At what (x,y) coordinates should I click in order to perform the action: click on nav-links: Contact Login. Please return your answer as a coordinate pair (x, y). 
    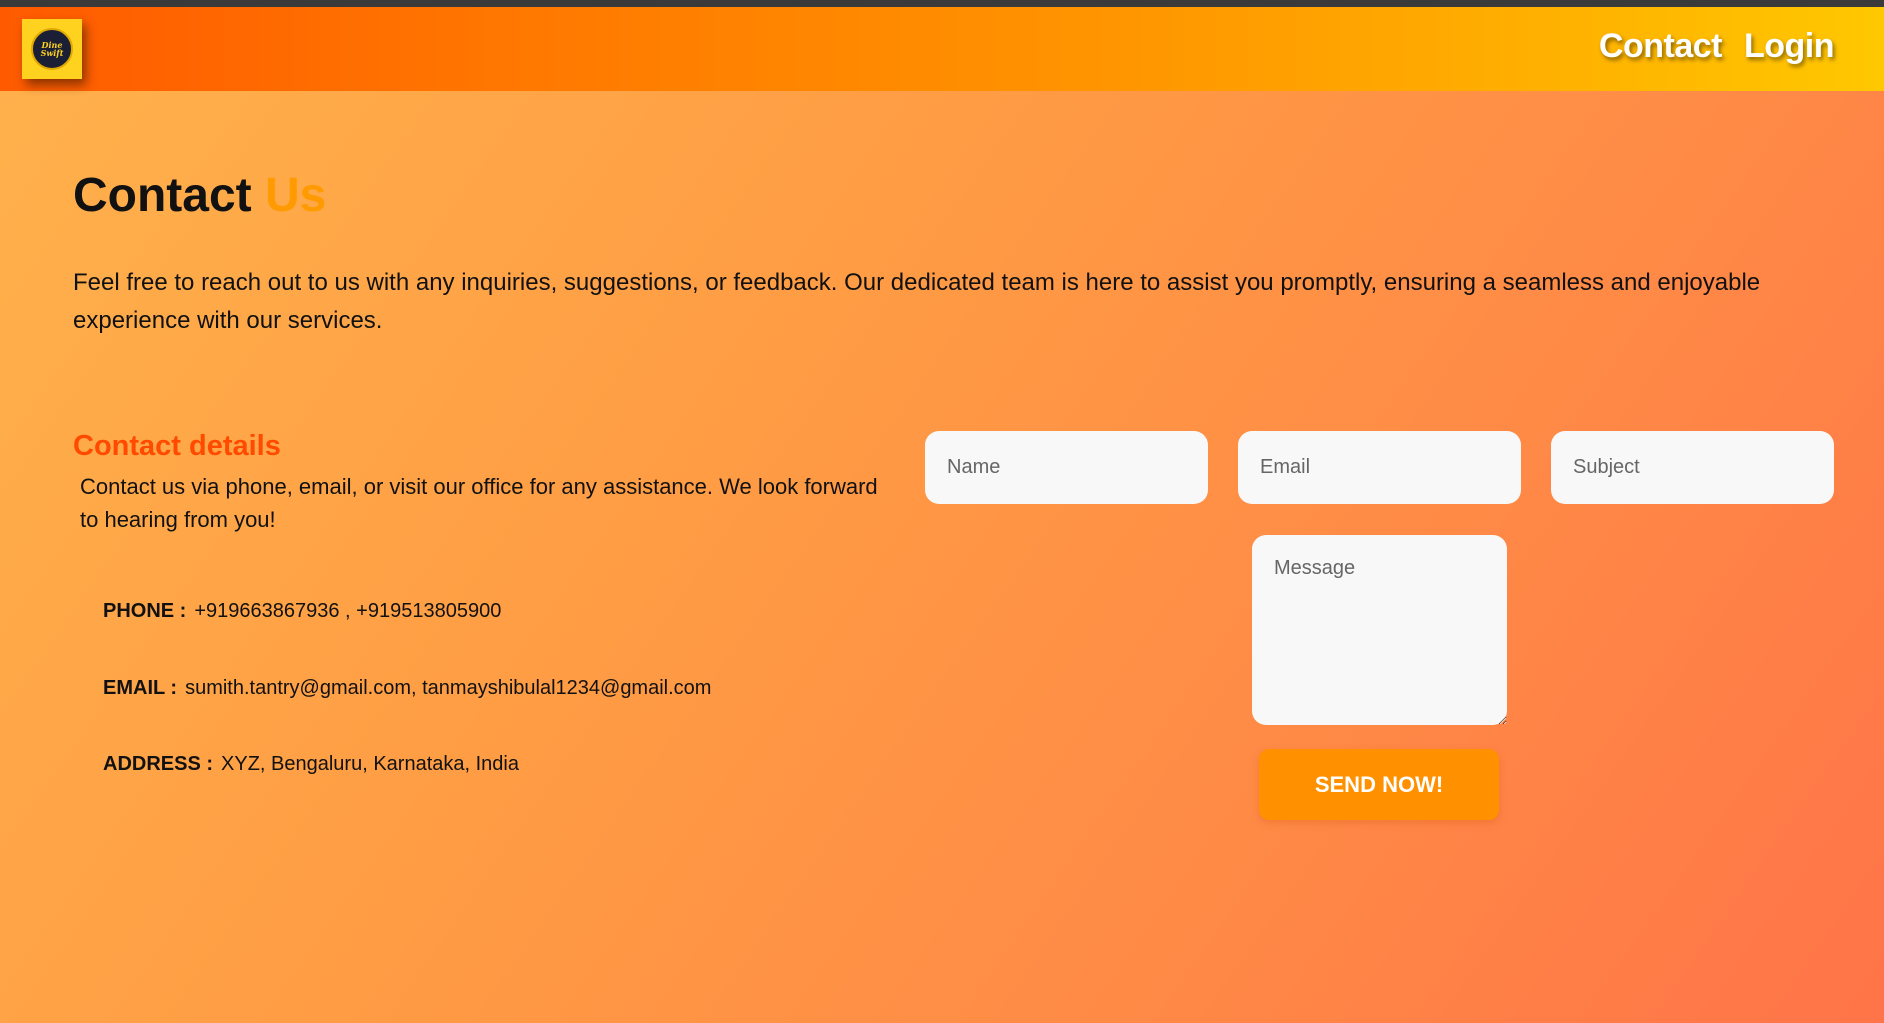
    Looking at the image, I should click on (1717, 46).